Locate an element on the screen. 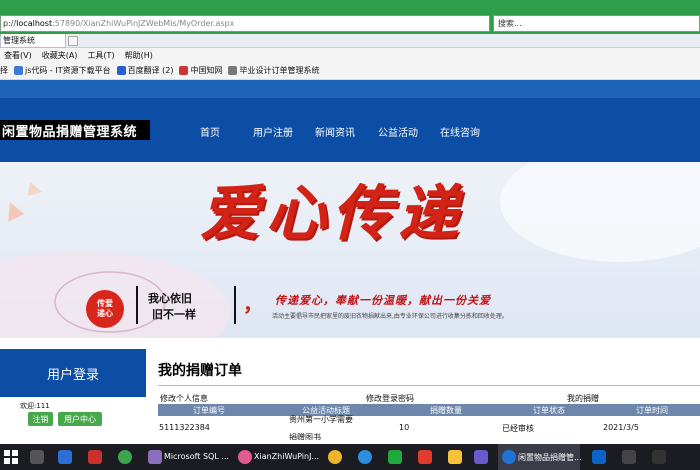 The image size is (700, 470). tab-edit-profile: 修改个人信息 is located at coordinates (184, 398).